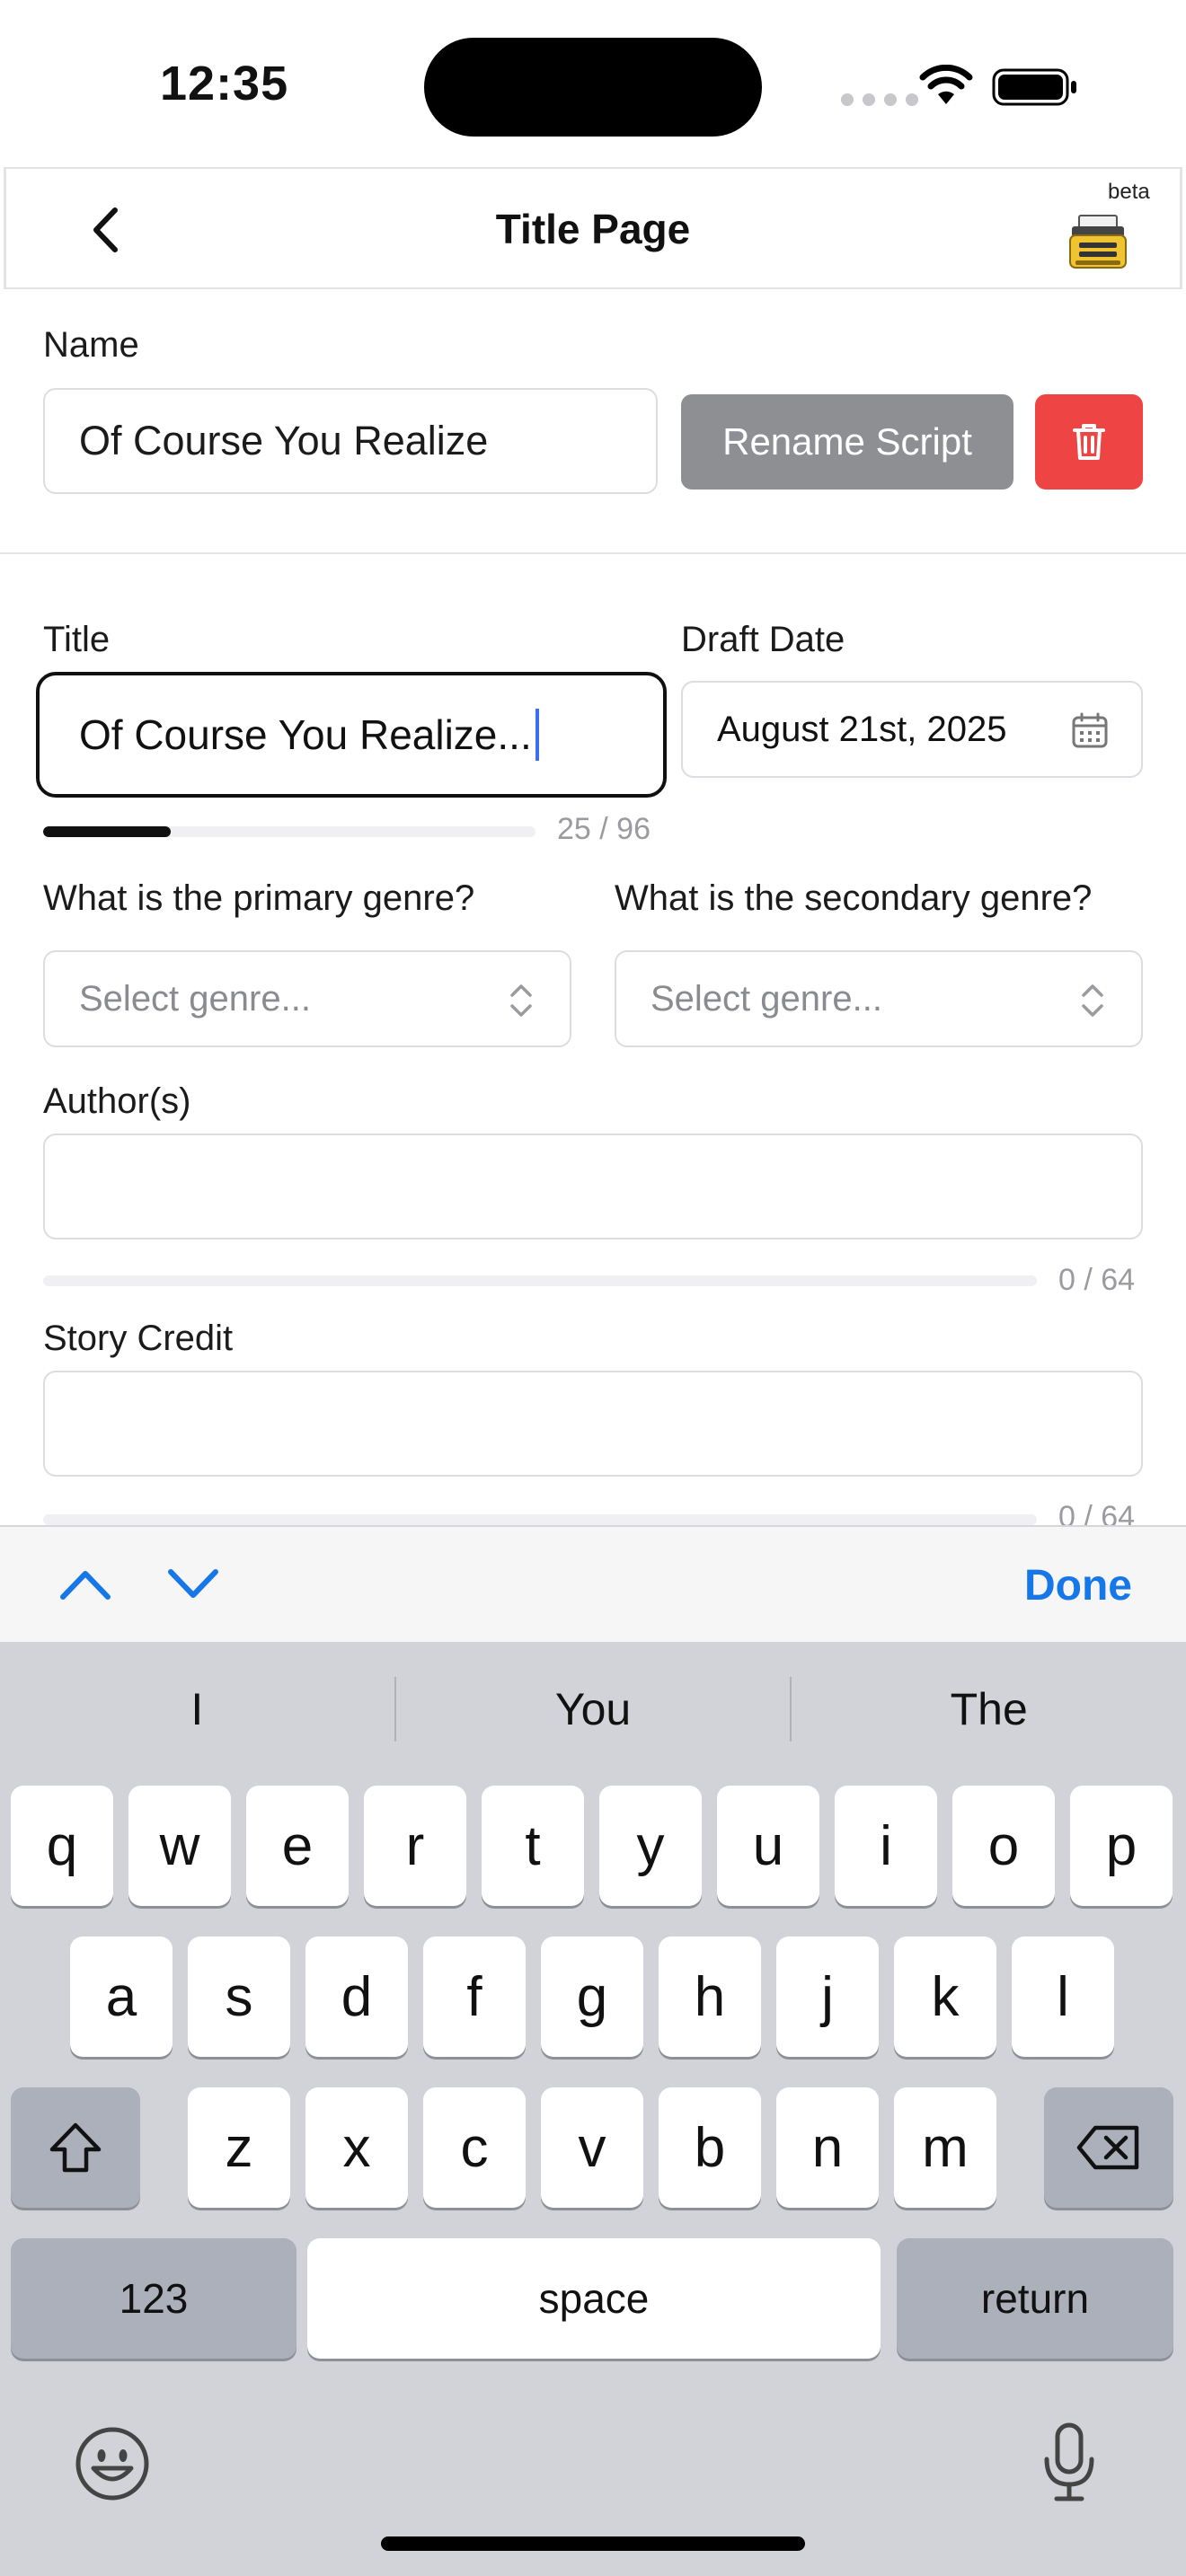  Describe the element at coordinates (122, 1997) in the screenshot. I see `key-a: a` at that location.